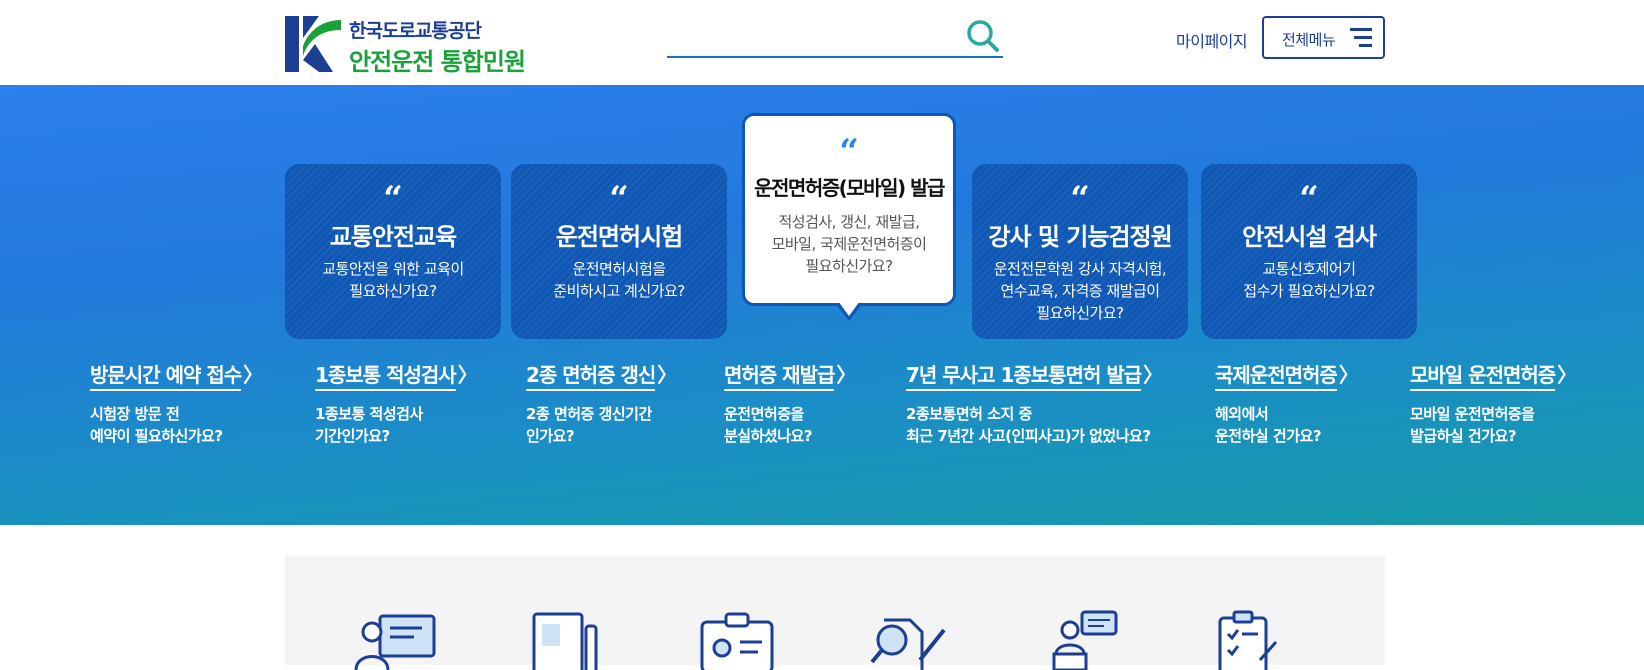 This screenshot has height=670, width=1644. What do you see at coordinates (166, 375) in the screenshot?
I see `link-title: 방문시간 예약 접수` at bounding box center [166, 375].